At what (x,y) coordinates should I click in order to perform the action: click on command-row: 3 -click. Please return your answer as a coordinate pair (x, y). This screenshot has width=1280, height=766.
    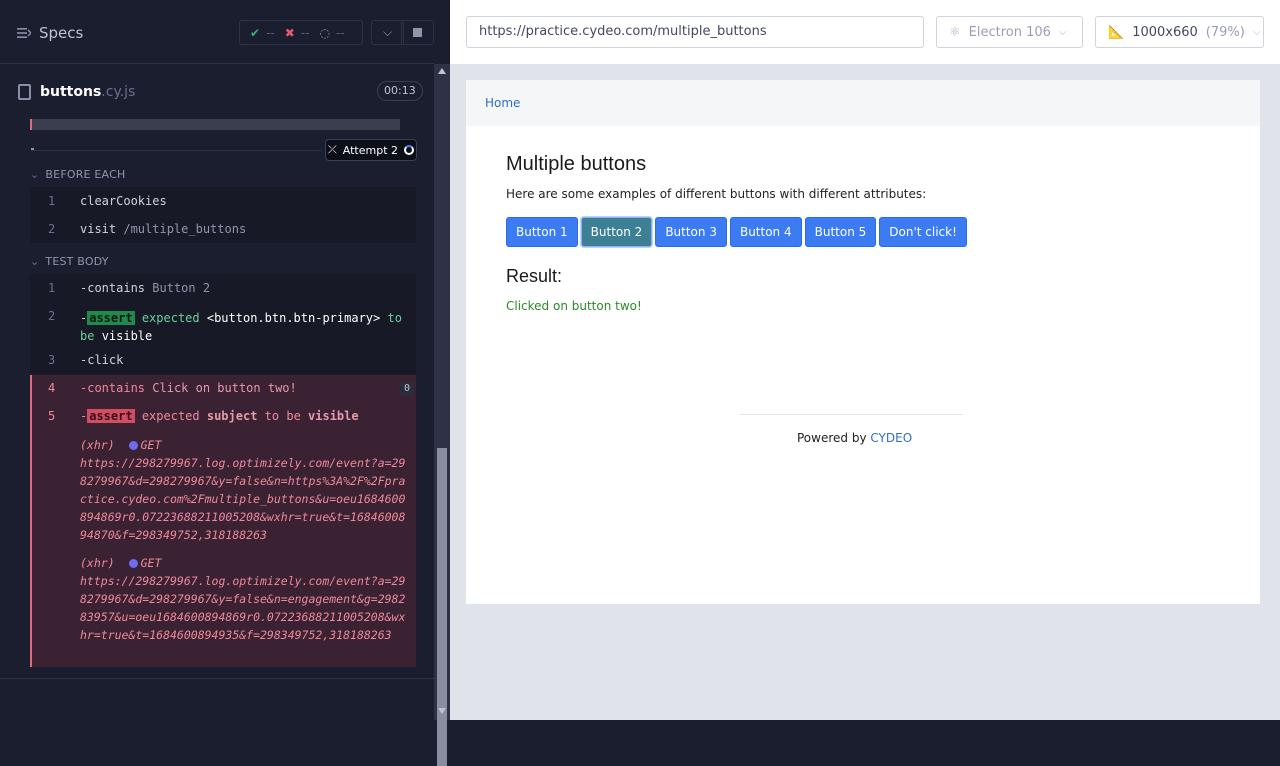
    Looking at the image, I should click on (223, 360).